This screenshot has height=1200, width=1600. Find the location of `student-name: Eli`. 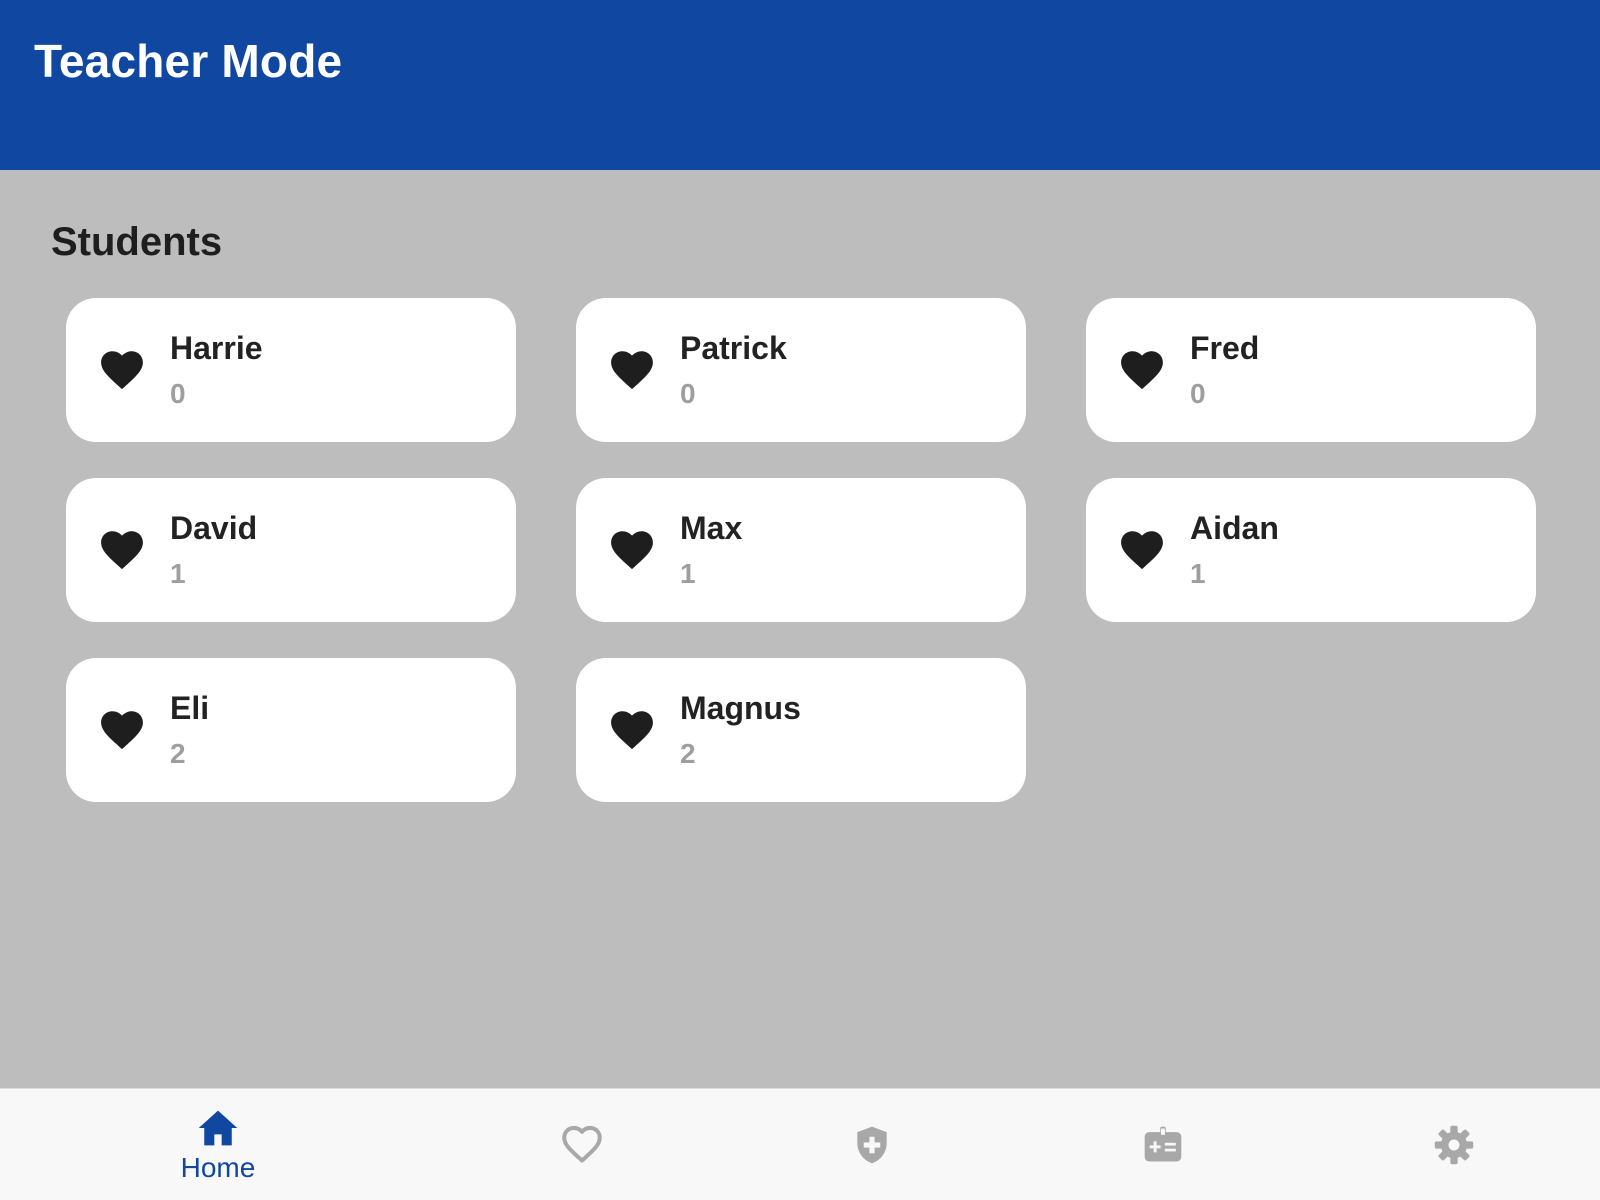

student-name: Eli is located at coordinates (190, 708).